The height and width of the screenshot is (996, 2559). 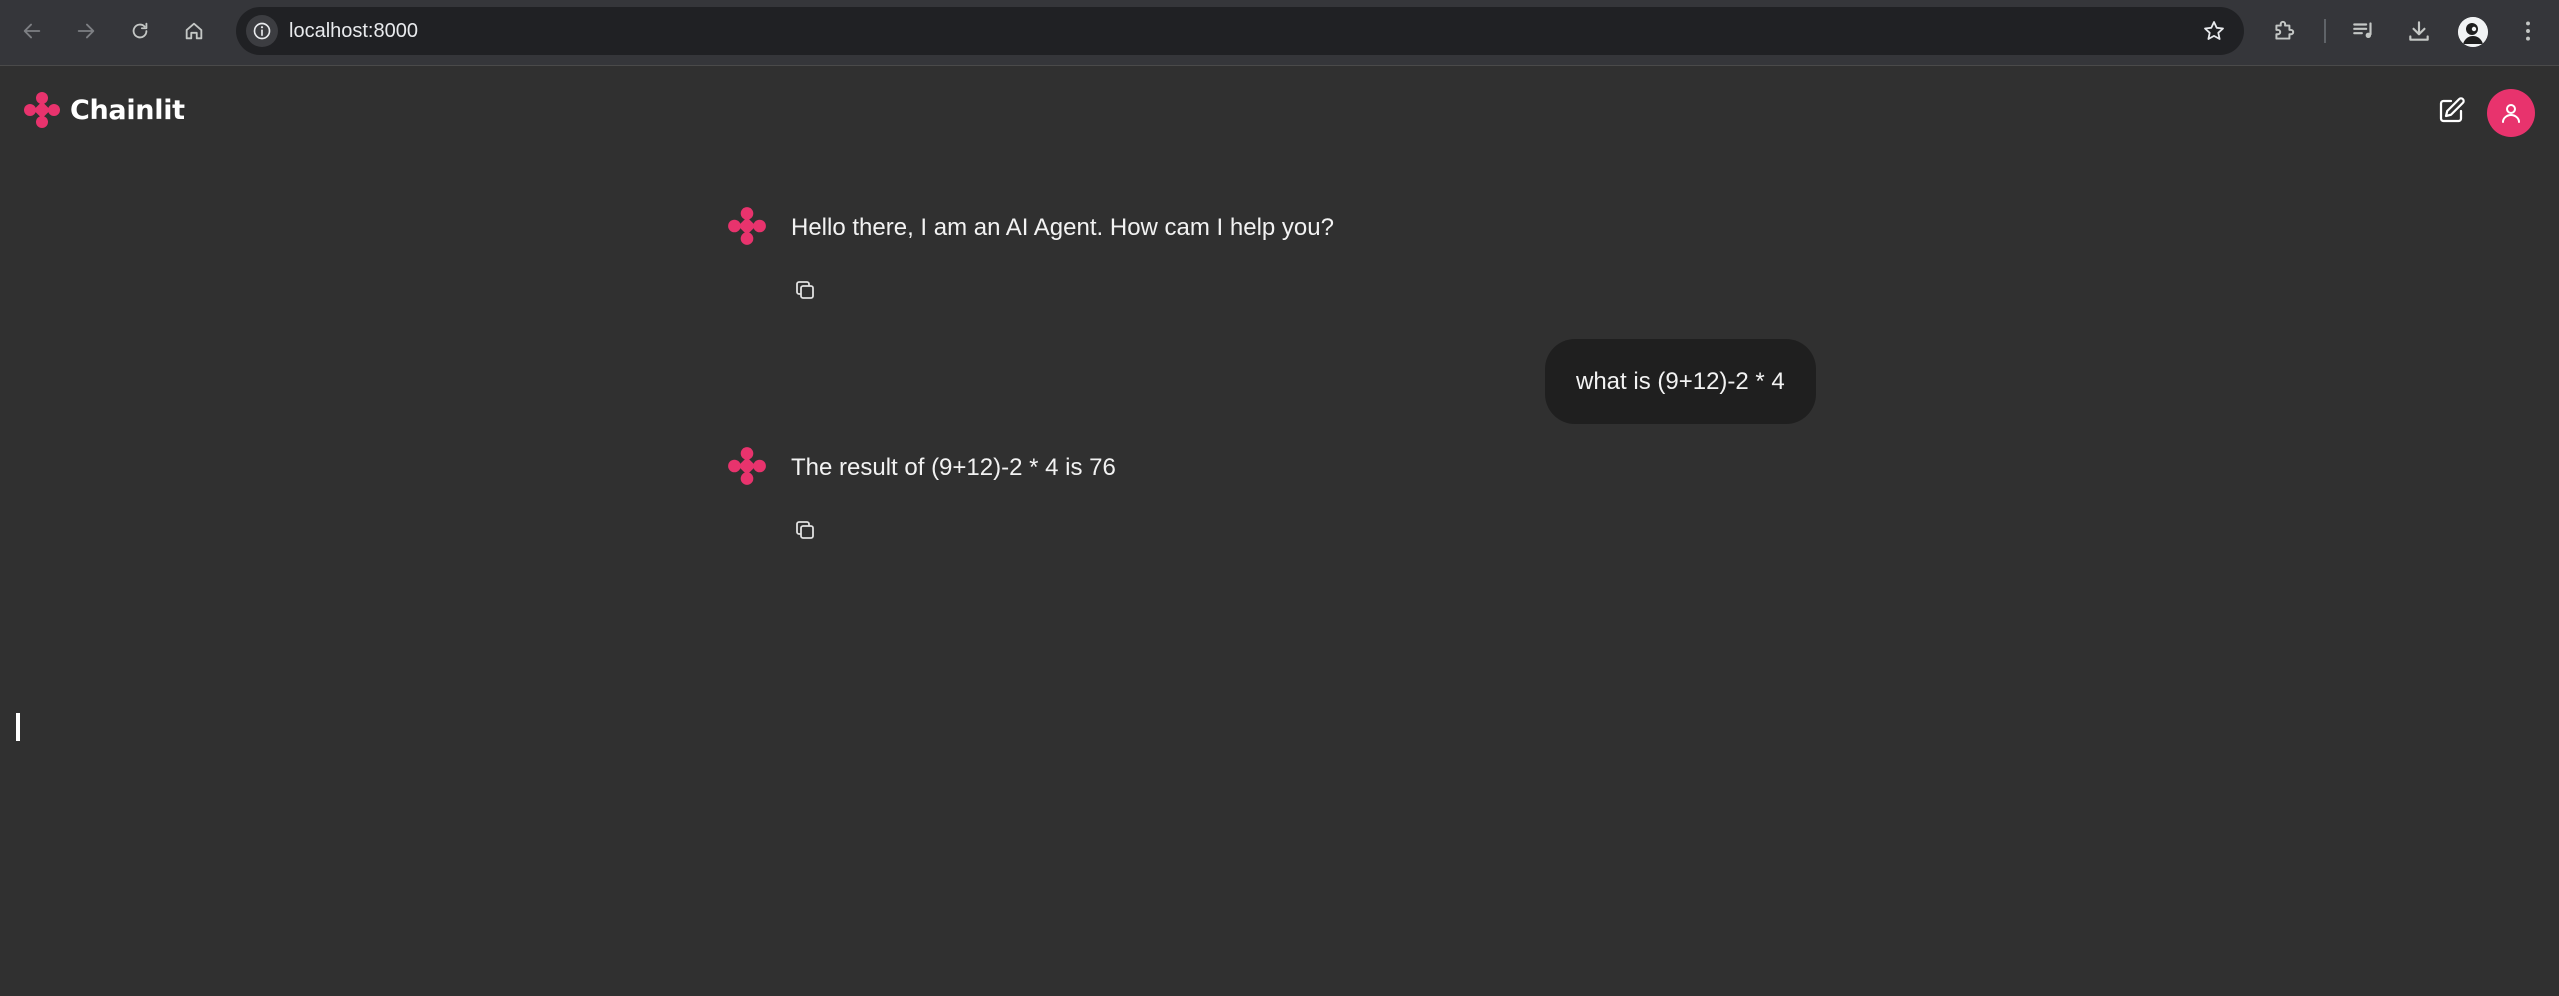 I want to click on kebab-menu-icon, so click(x=2528, y=31).